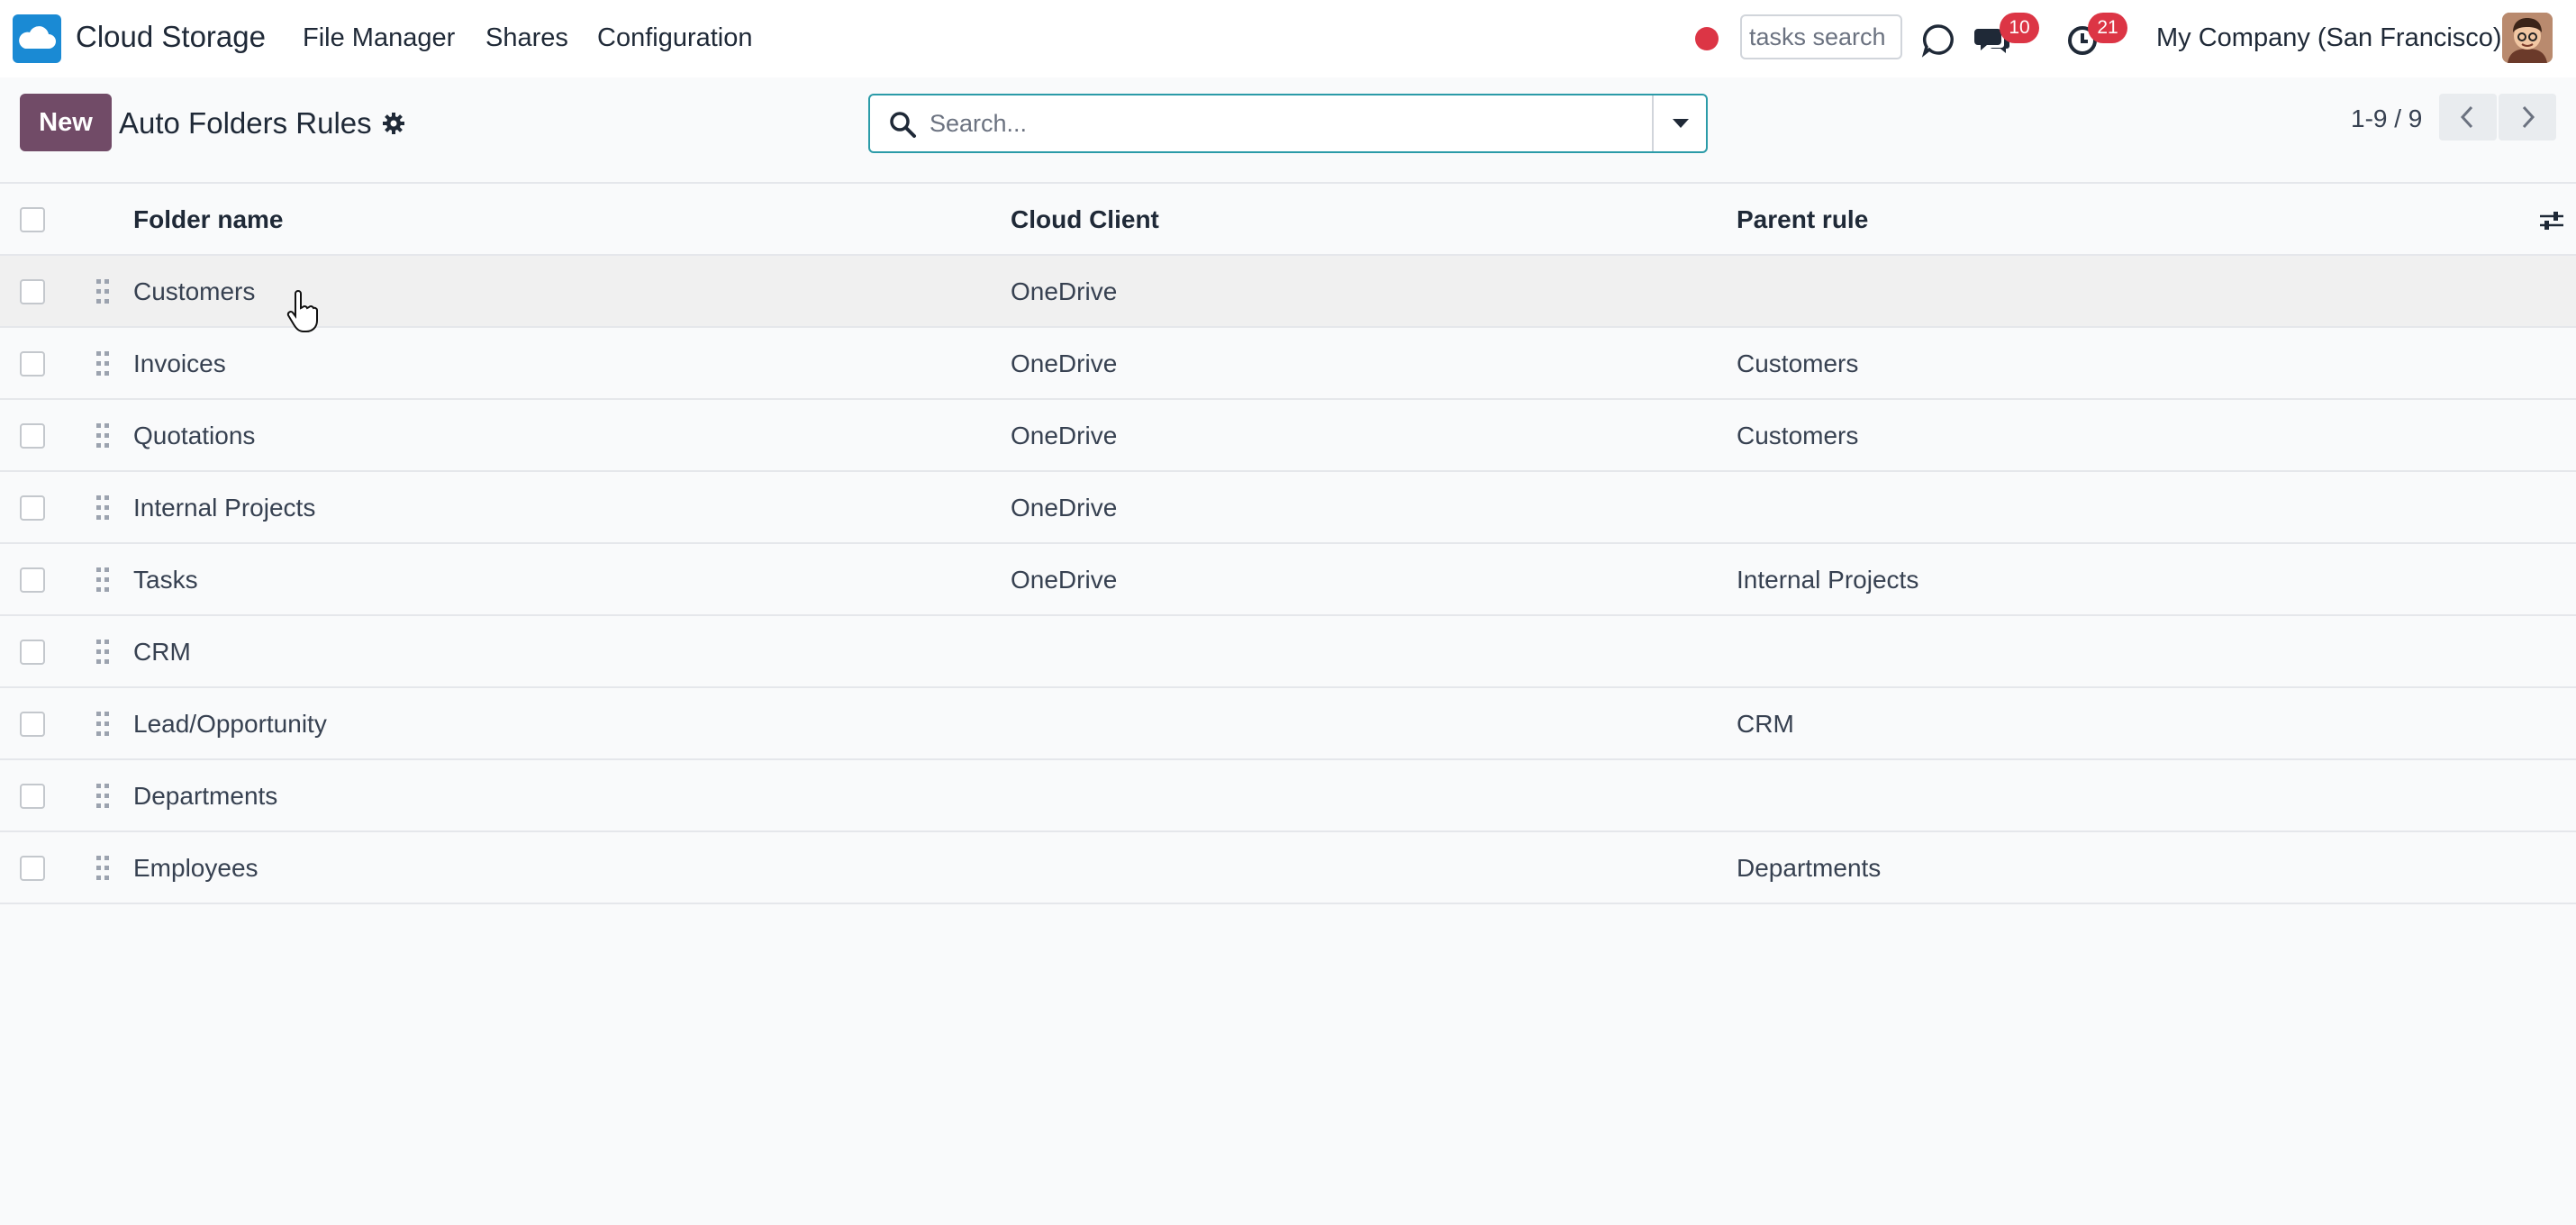 This screenshot has width=2576, height=1225. Describe the element at coordinates (1288, 868) in the screenshot. I see `table-row: Employees Departments` at that location.